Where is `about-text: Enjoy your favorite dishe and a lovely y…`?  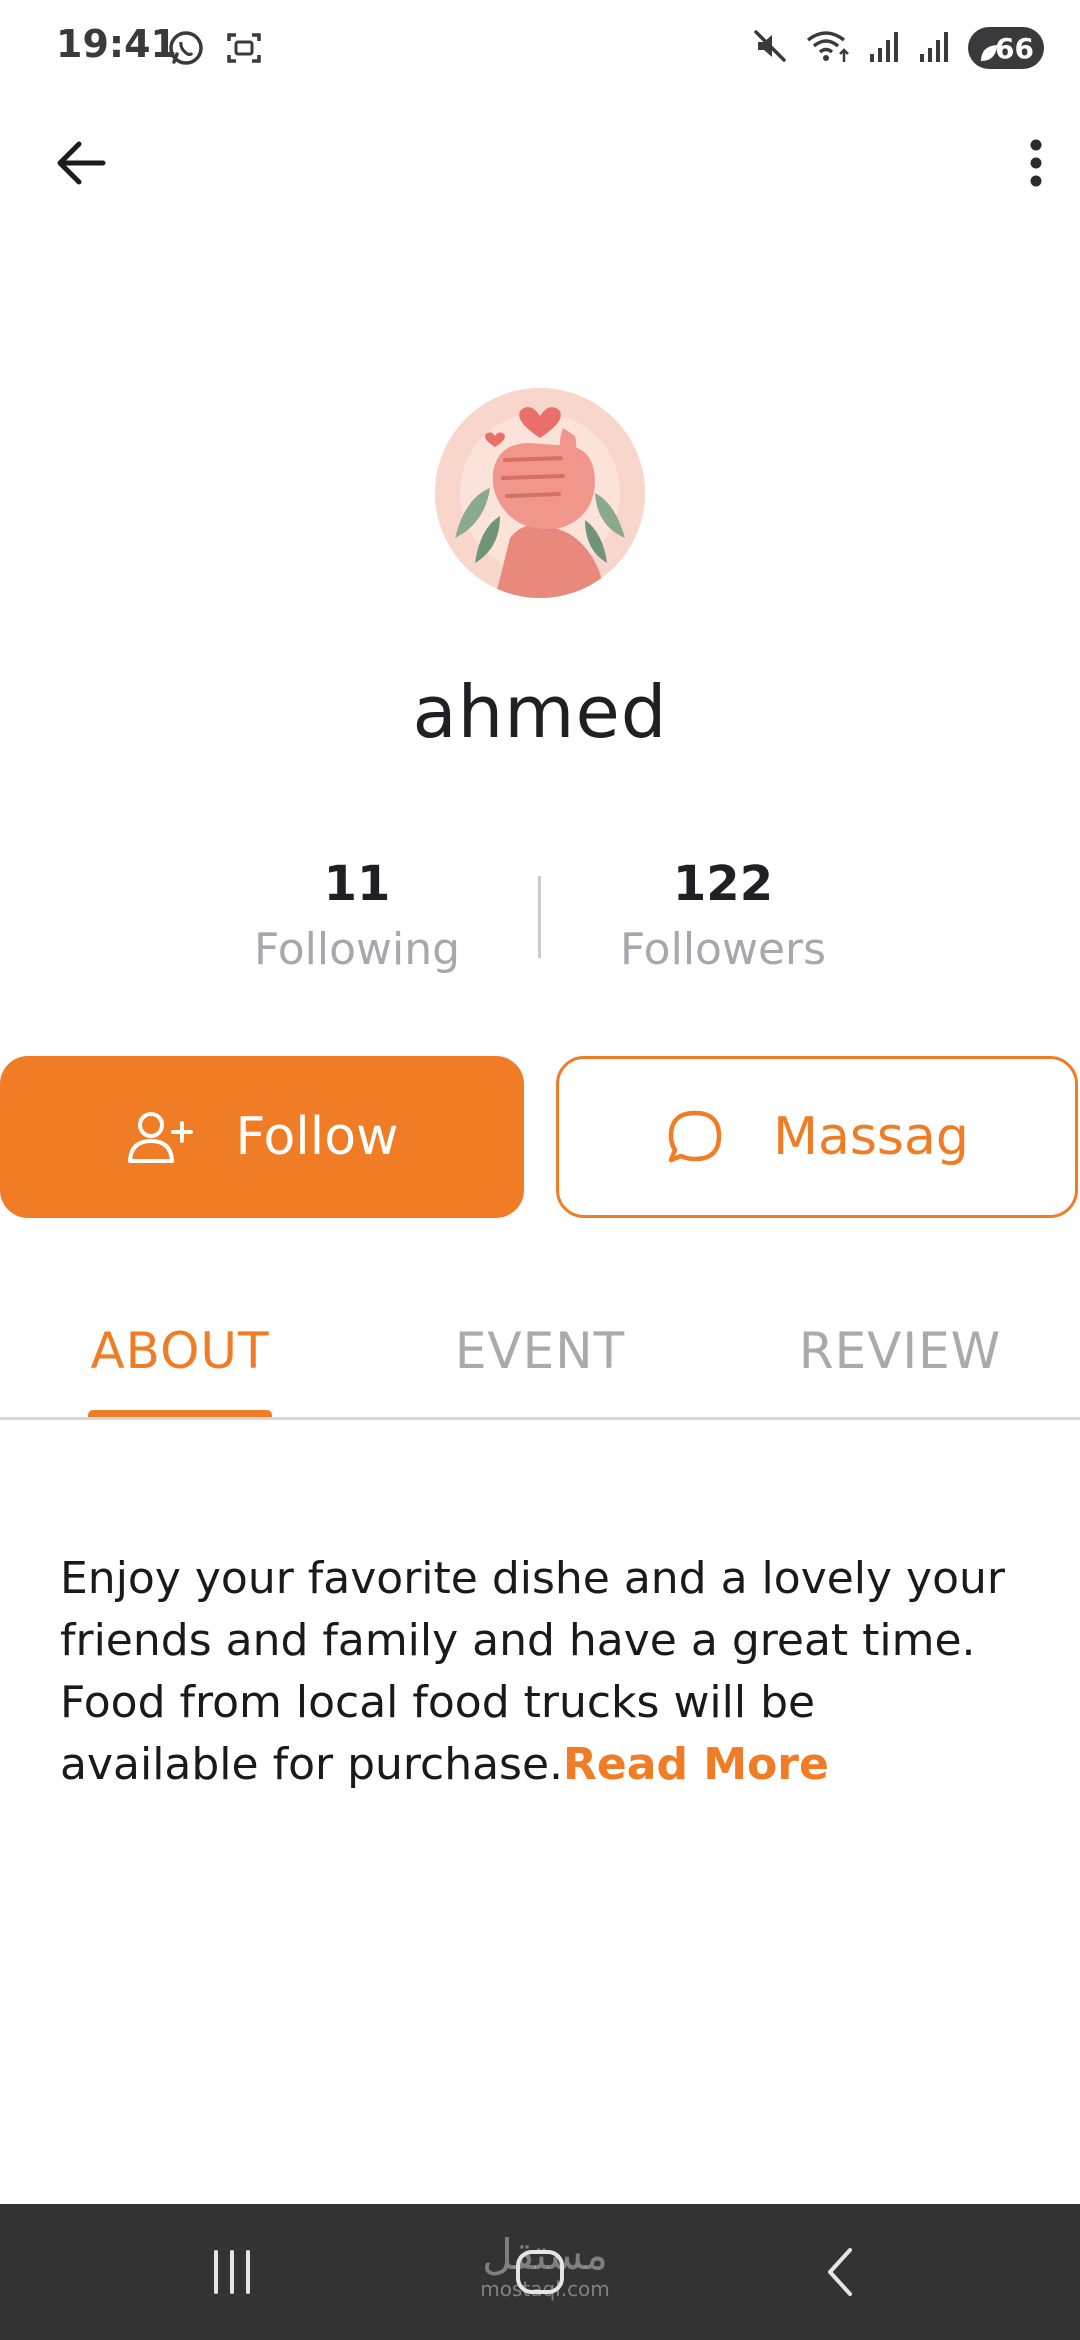
about-text: Enjoy your favorite dishe and a lovely y… is located at coordinates (540, 1672).